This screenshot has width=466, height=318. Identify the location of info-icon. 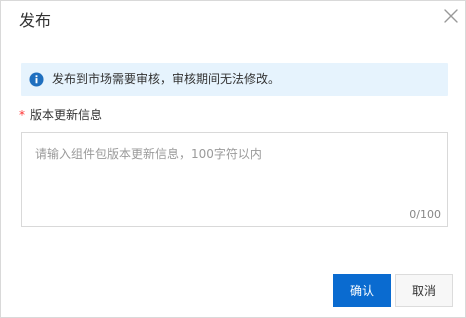
(36, 79).